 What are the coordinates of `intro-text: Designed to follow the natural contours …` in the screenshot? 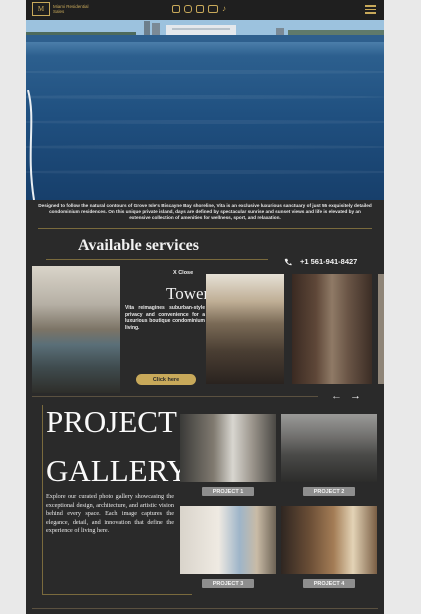 It's located at (205, 212).